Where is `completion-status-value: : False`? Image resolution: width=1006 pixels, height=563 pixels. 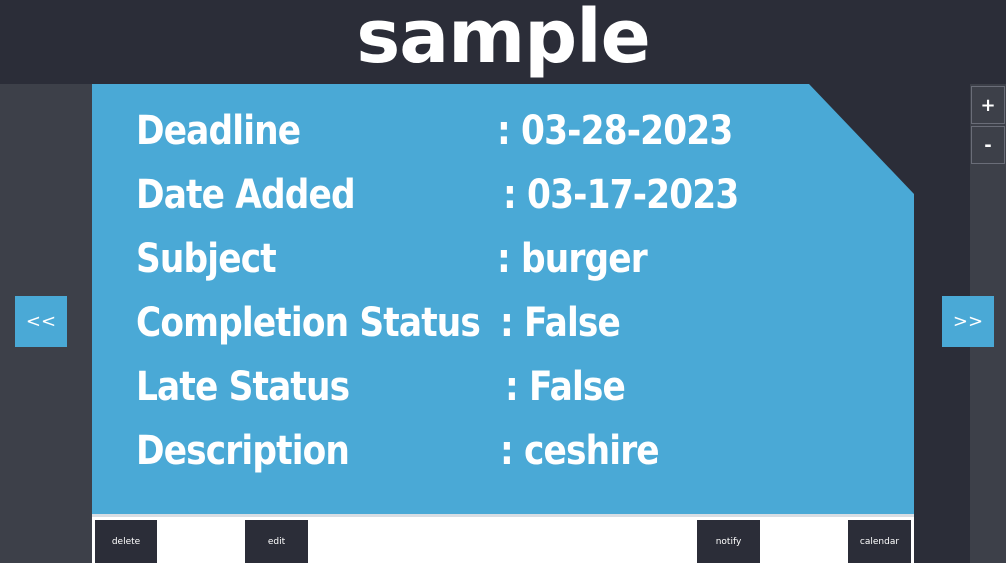 completion-status-value: : False is located at coordinates (560, 323).